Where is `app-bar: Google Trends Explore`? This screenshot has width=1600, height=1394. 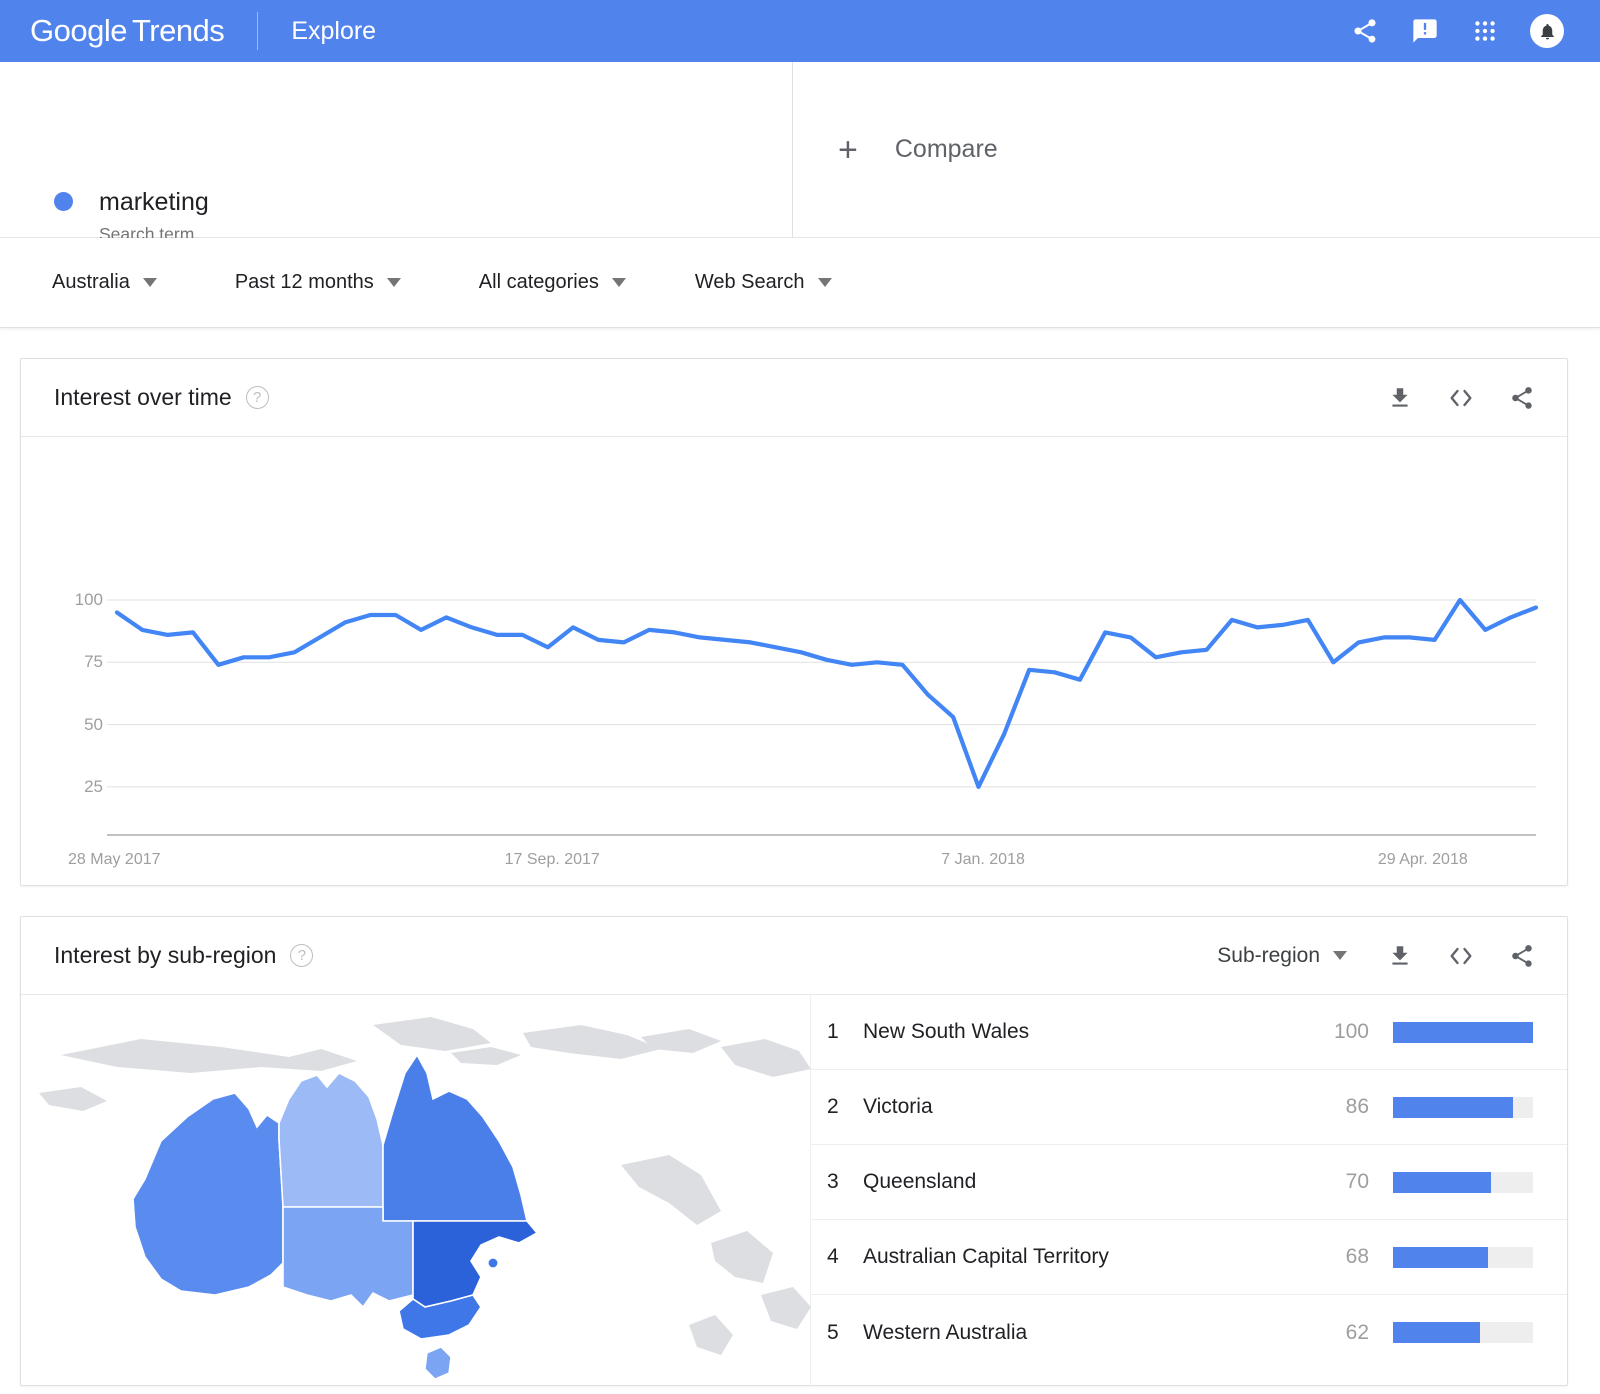
app-bar: Google Trends Explore is located at coordinates (800, 31).